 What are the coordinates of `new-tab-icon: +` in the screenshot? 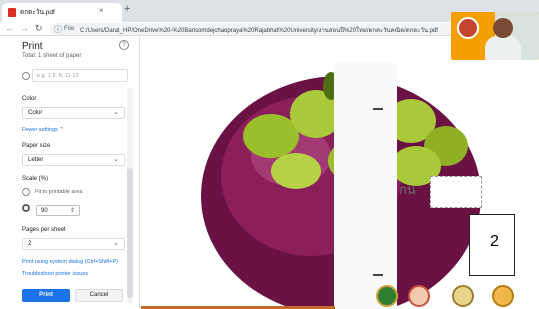 It's located at (127, 9).